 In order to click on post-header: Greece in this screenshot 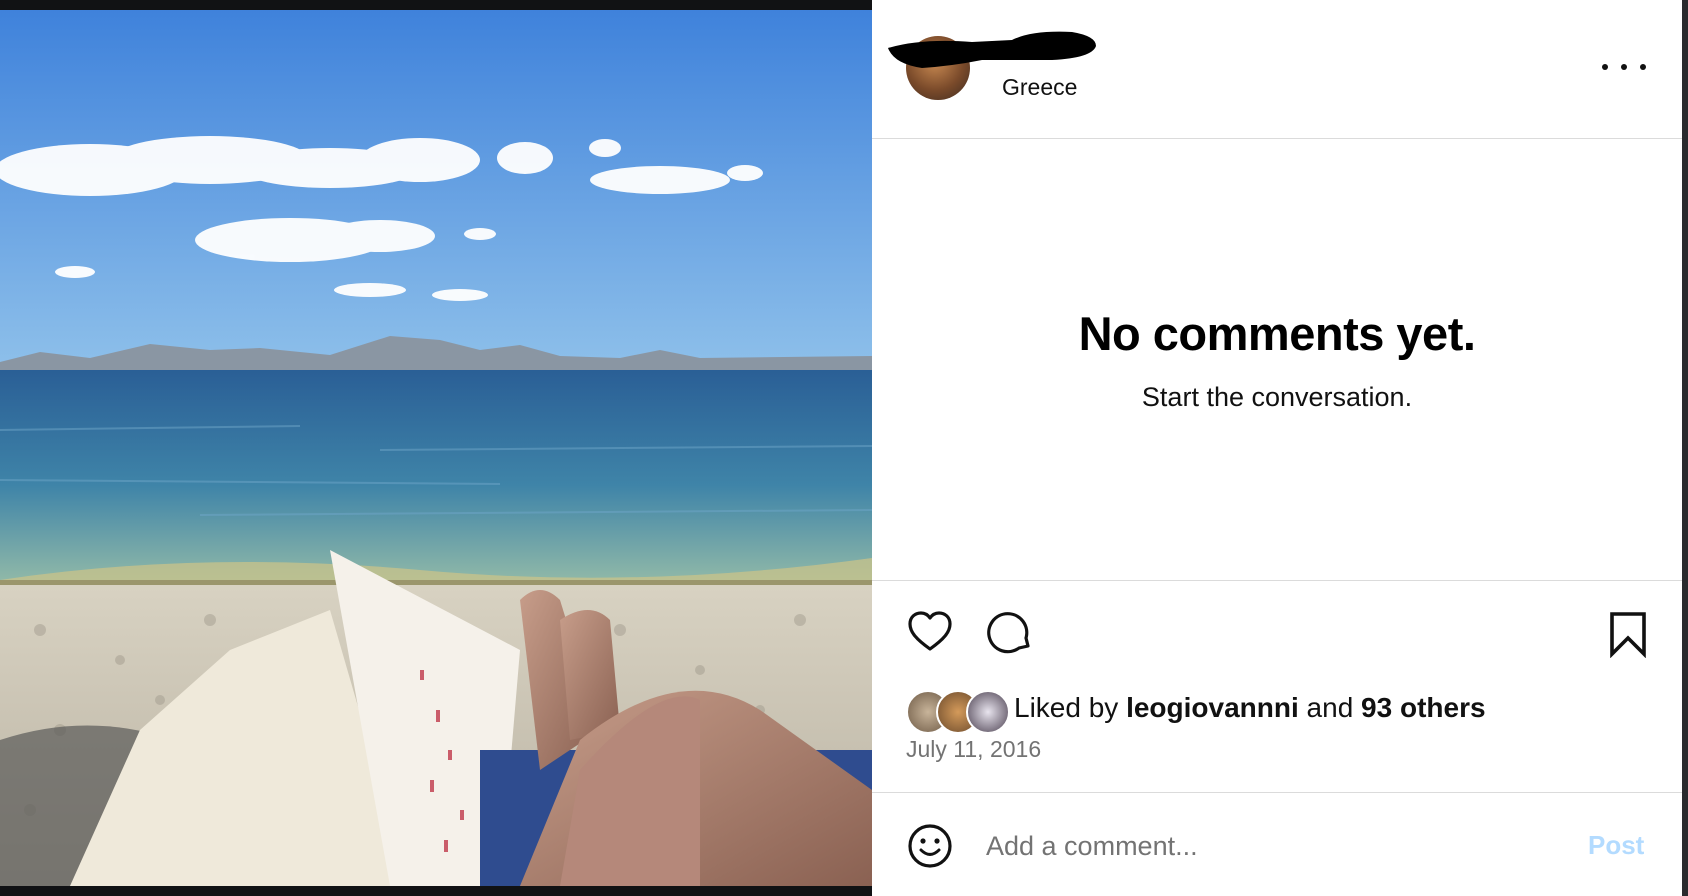, I will do `click(1277, 69)`.